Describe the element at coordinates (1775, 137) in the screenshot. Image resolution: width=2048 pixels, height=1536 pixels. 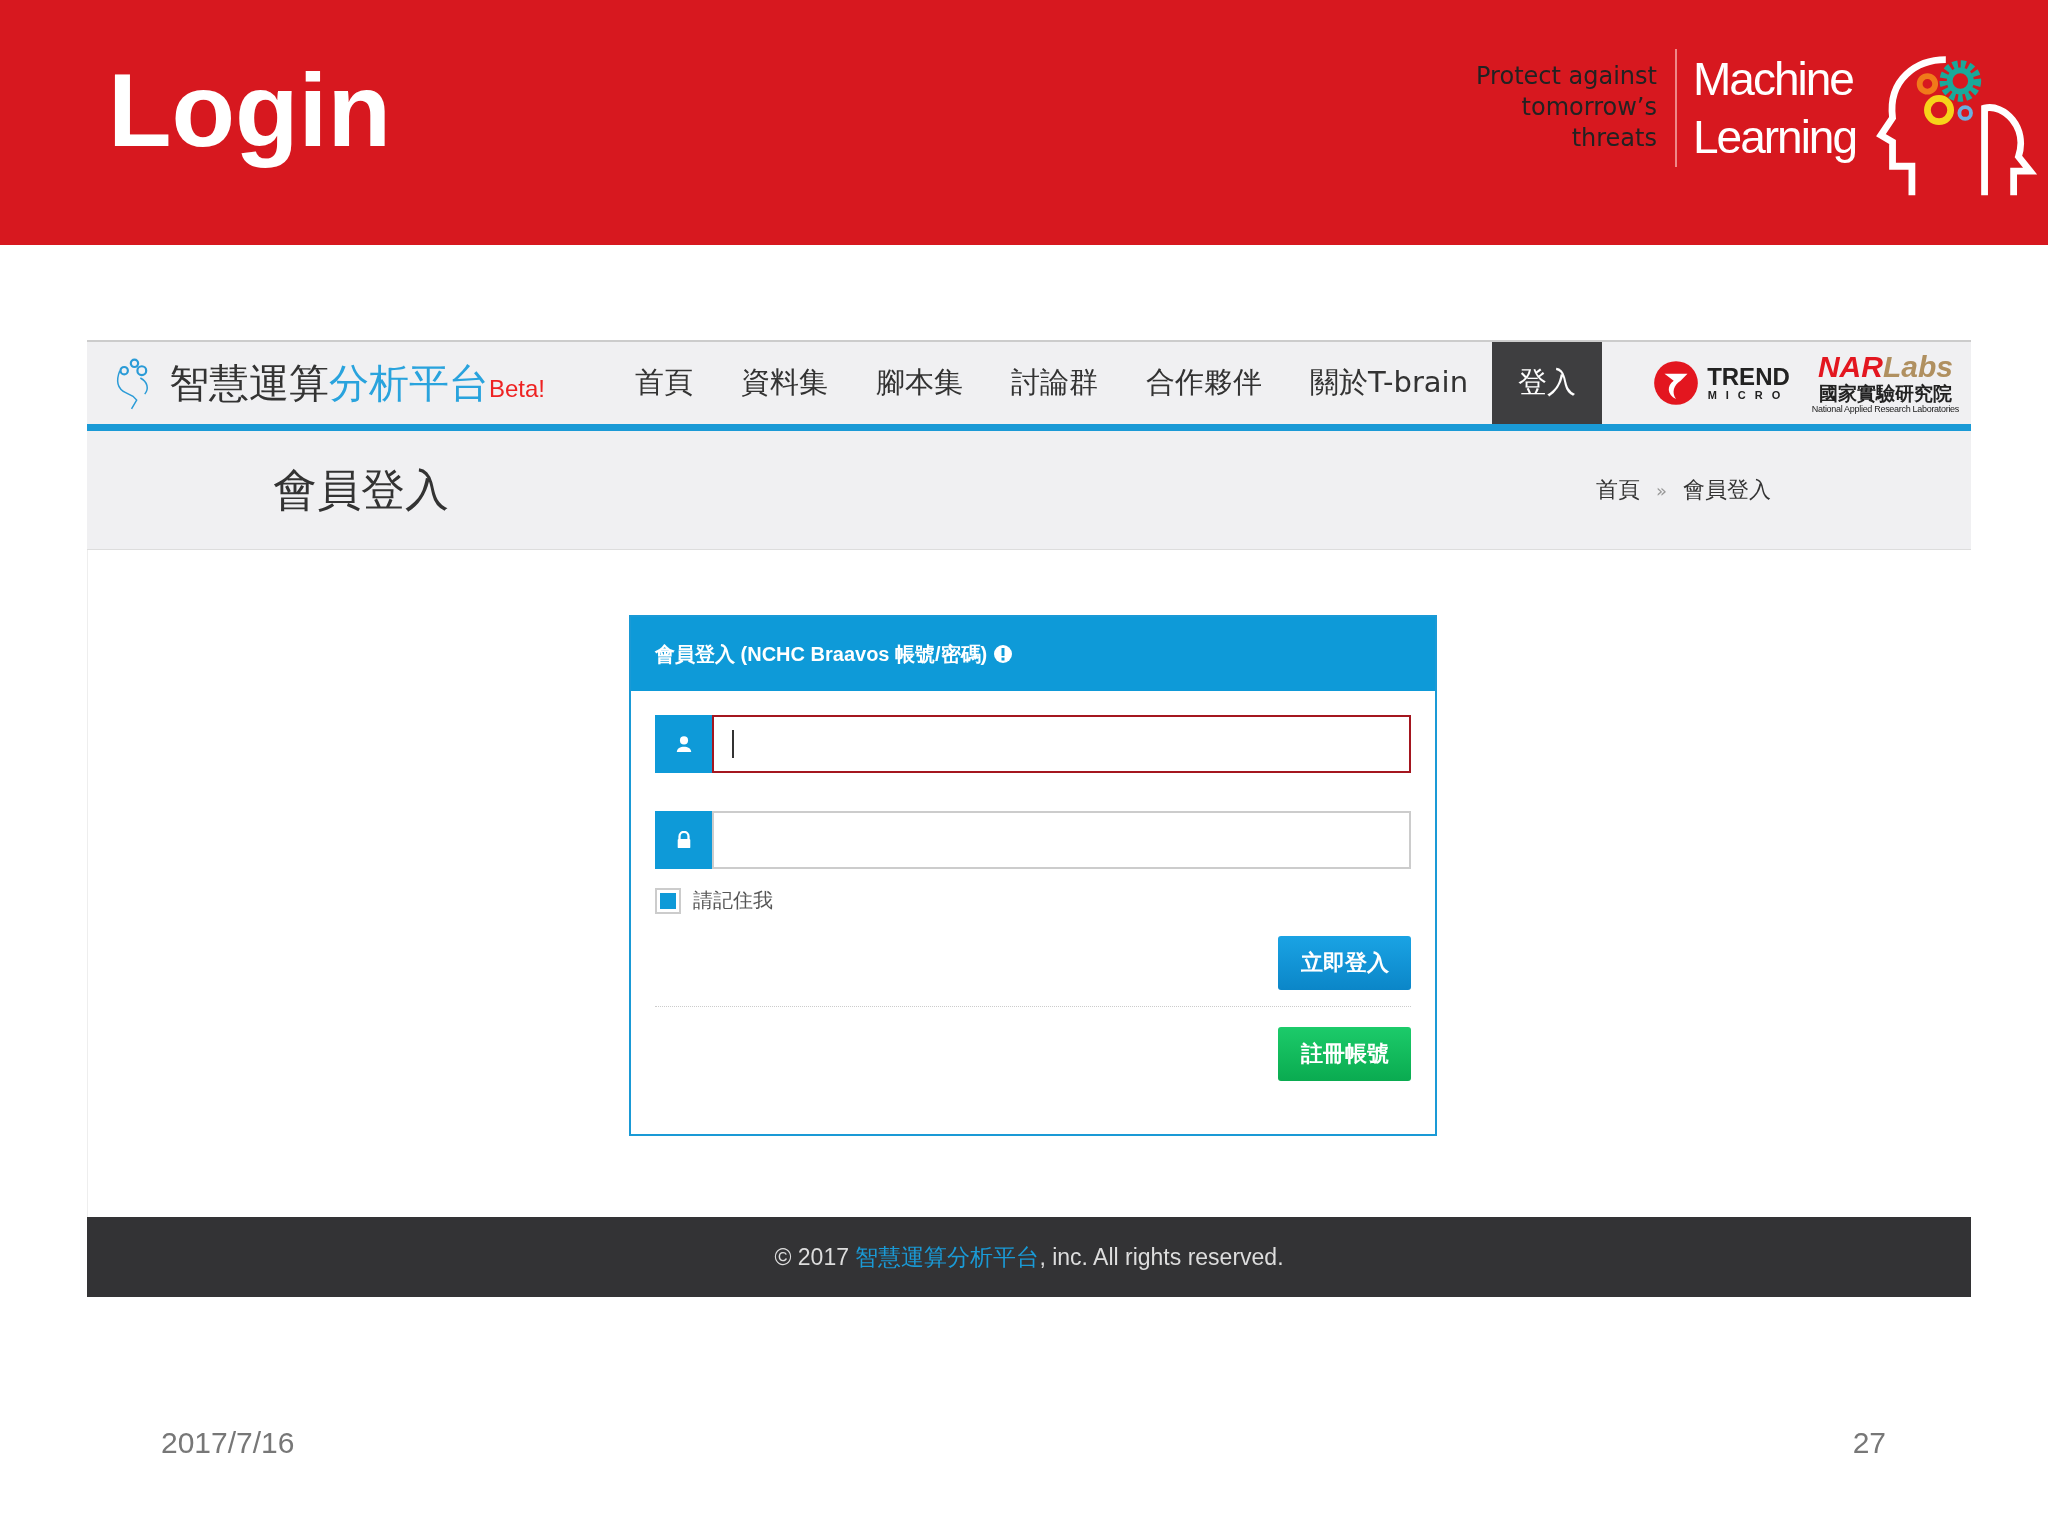
I see `brand-text: Learning` at that location.